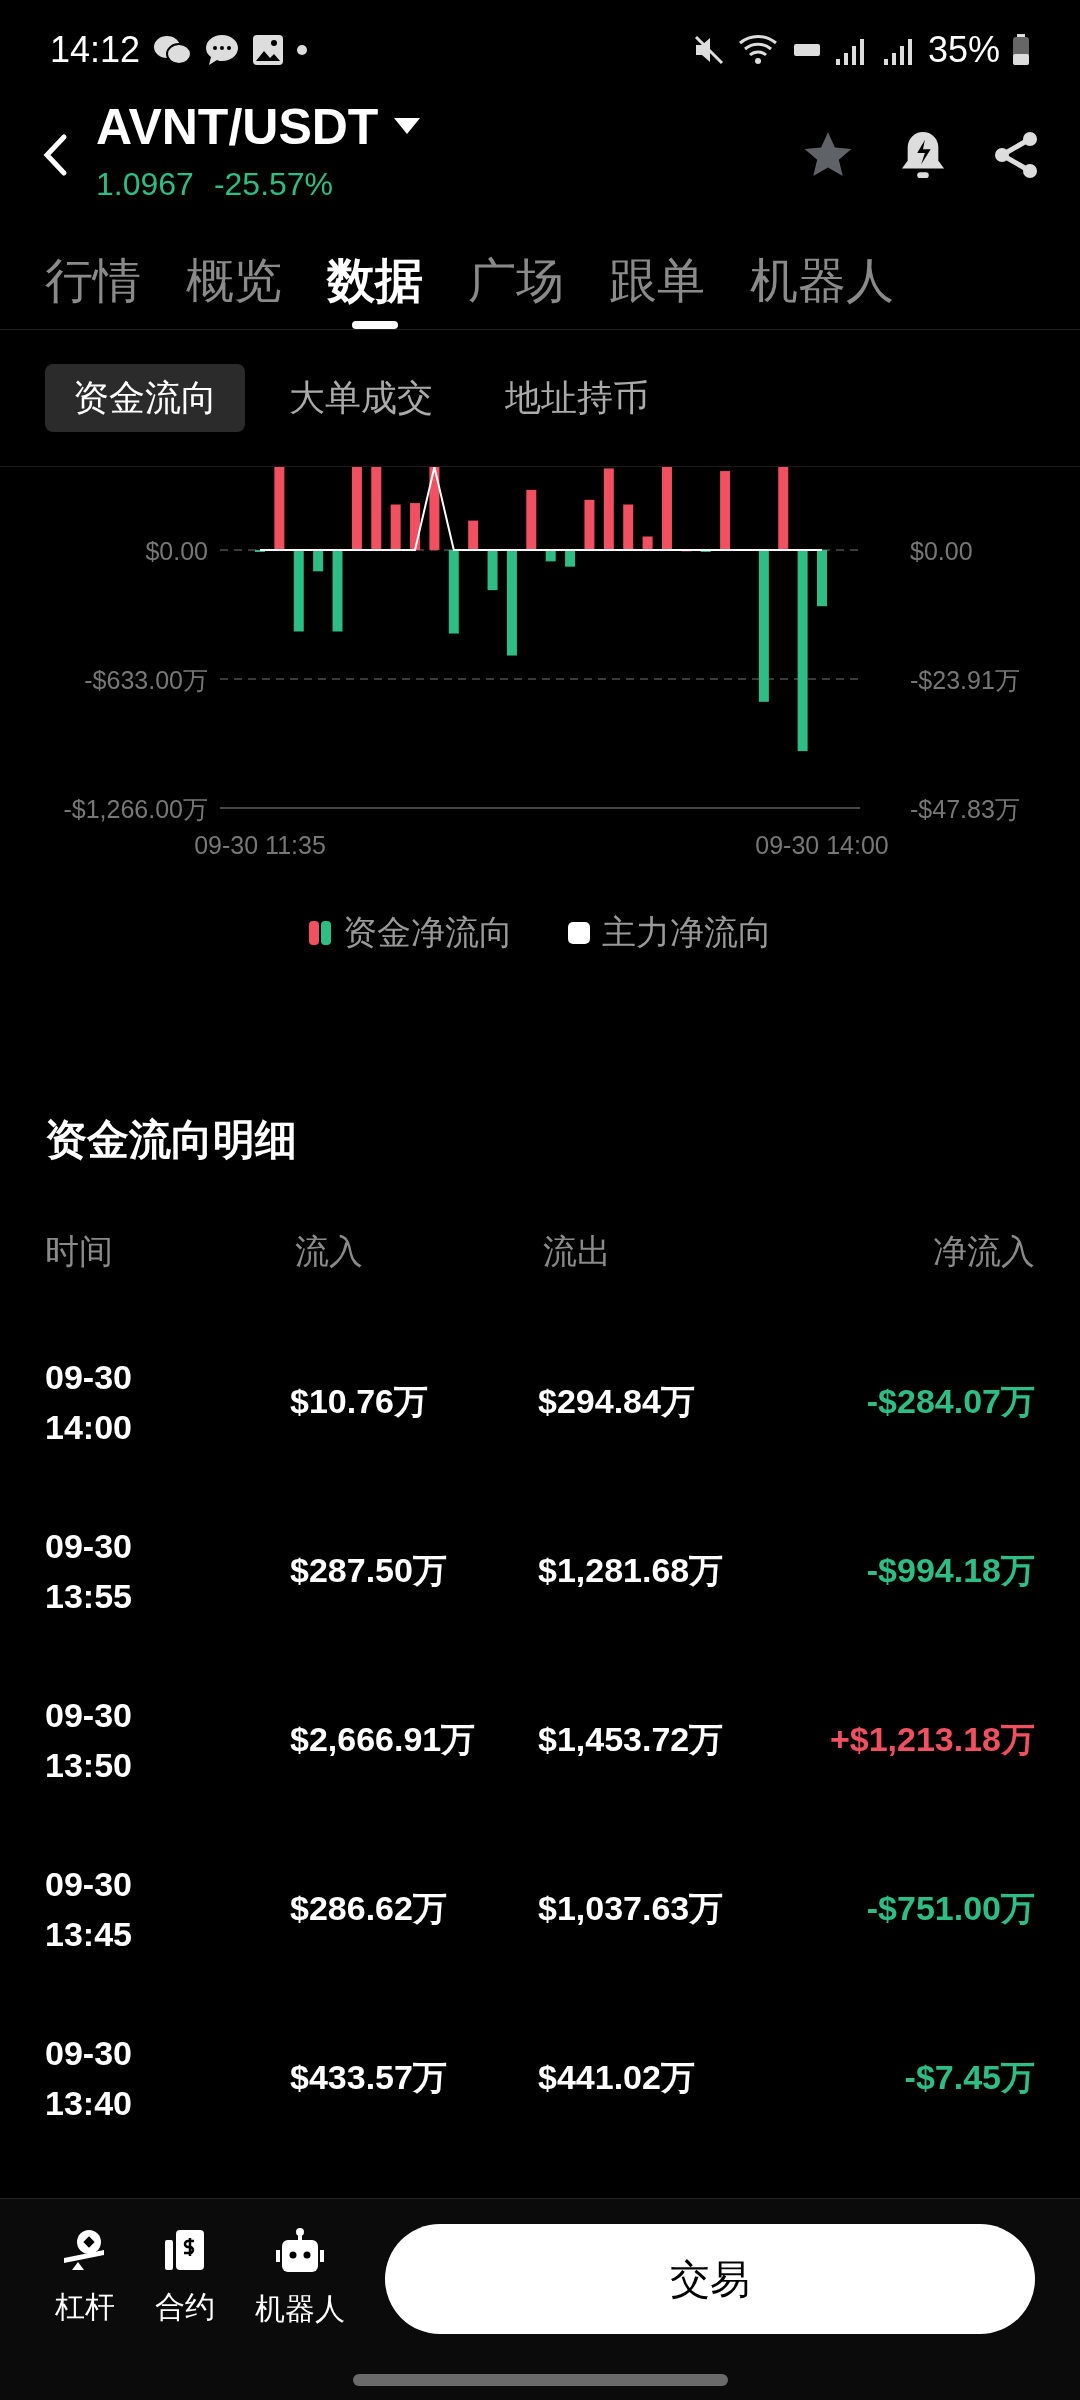 The width and height of the screenshot is (1080, 2400). What do you see at coordinates (89, 1596) in the screenshot?
I see `row-time: 13:55` at bounding box center [89, 1596].